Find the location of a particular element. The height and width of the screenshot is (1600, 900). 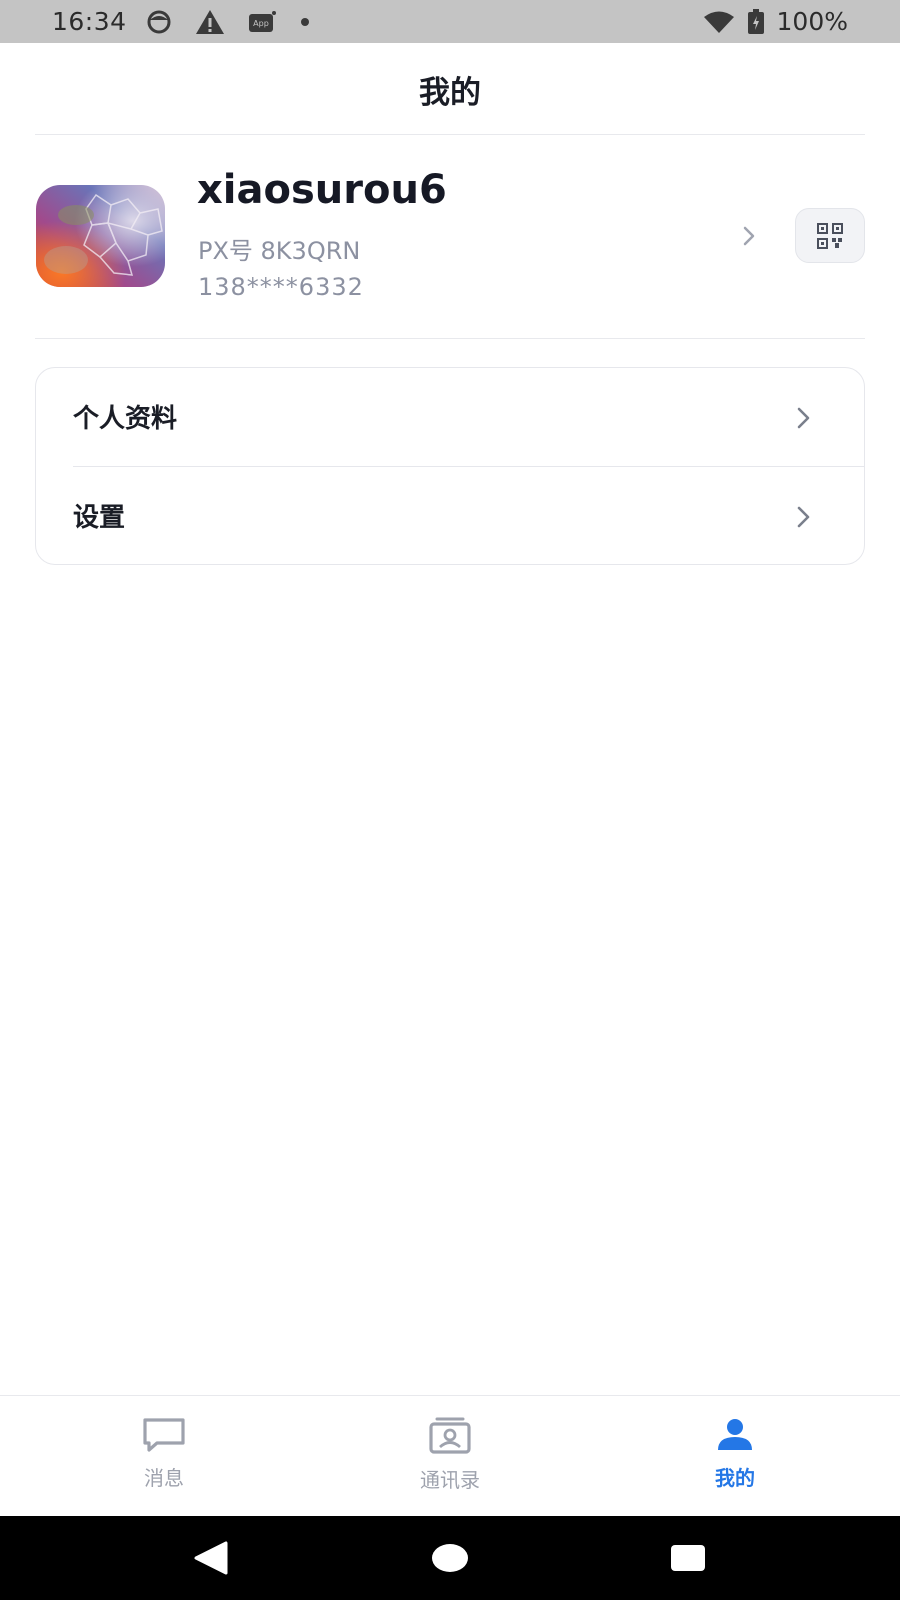

tab-messages: 消息 is located at coordinates (164, 1456).